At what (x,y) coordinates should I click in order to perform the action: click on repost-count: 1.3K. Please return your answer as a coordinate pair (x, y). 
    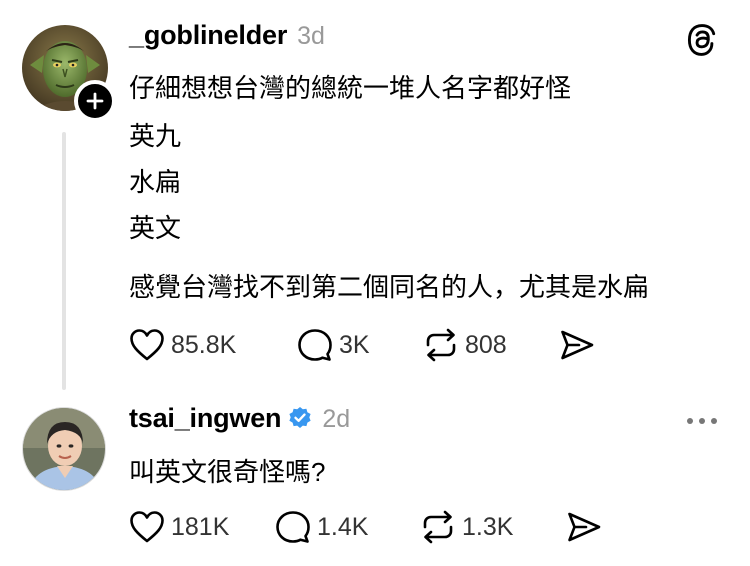
    Looking at the image, I should click on (488, 526).